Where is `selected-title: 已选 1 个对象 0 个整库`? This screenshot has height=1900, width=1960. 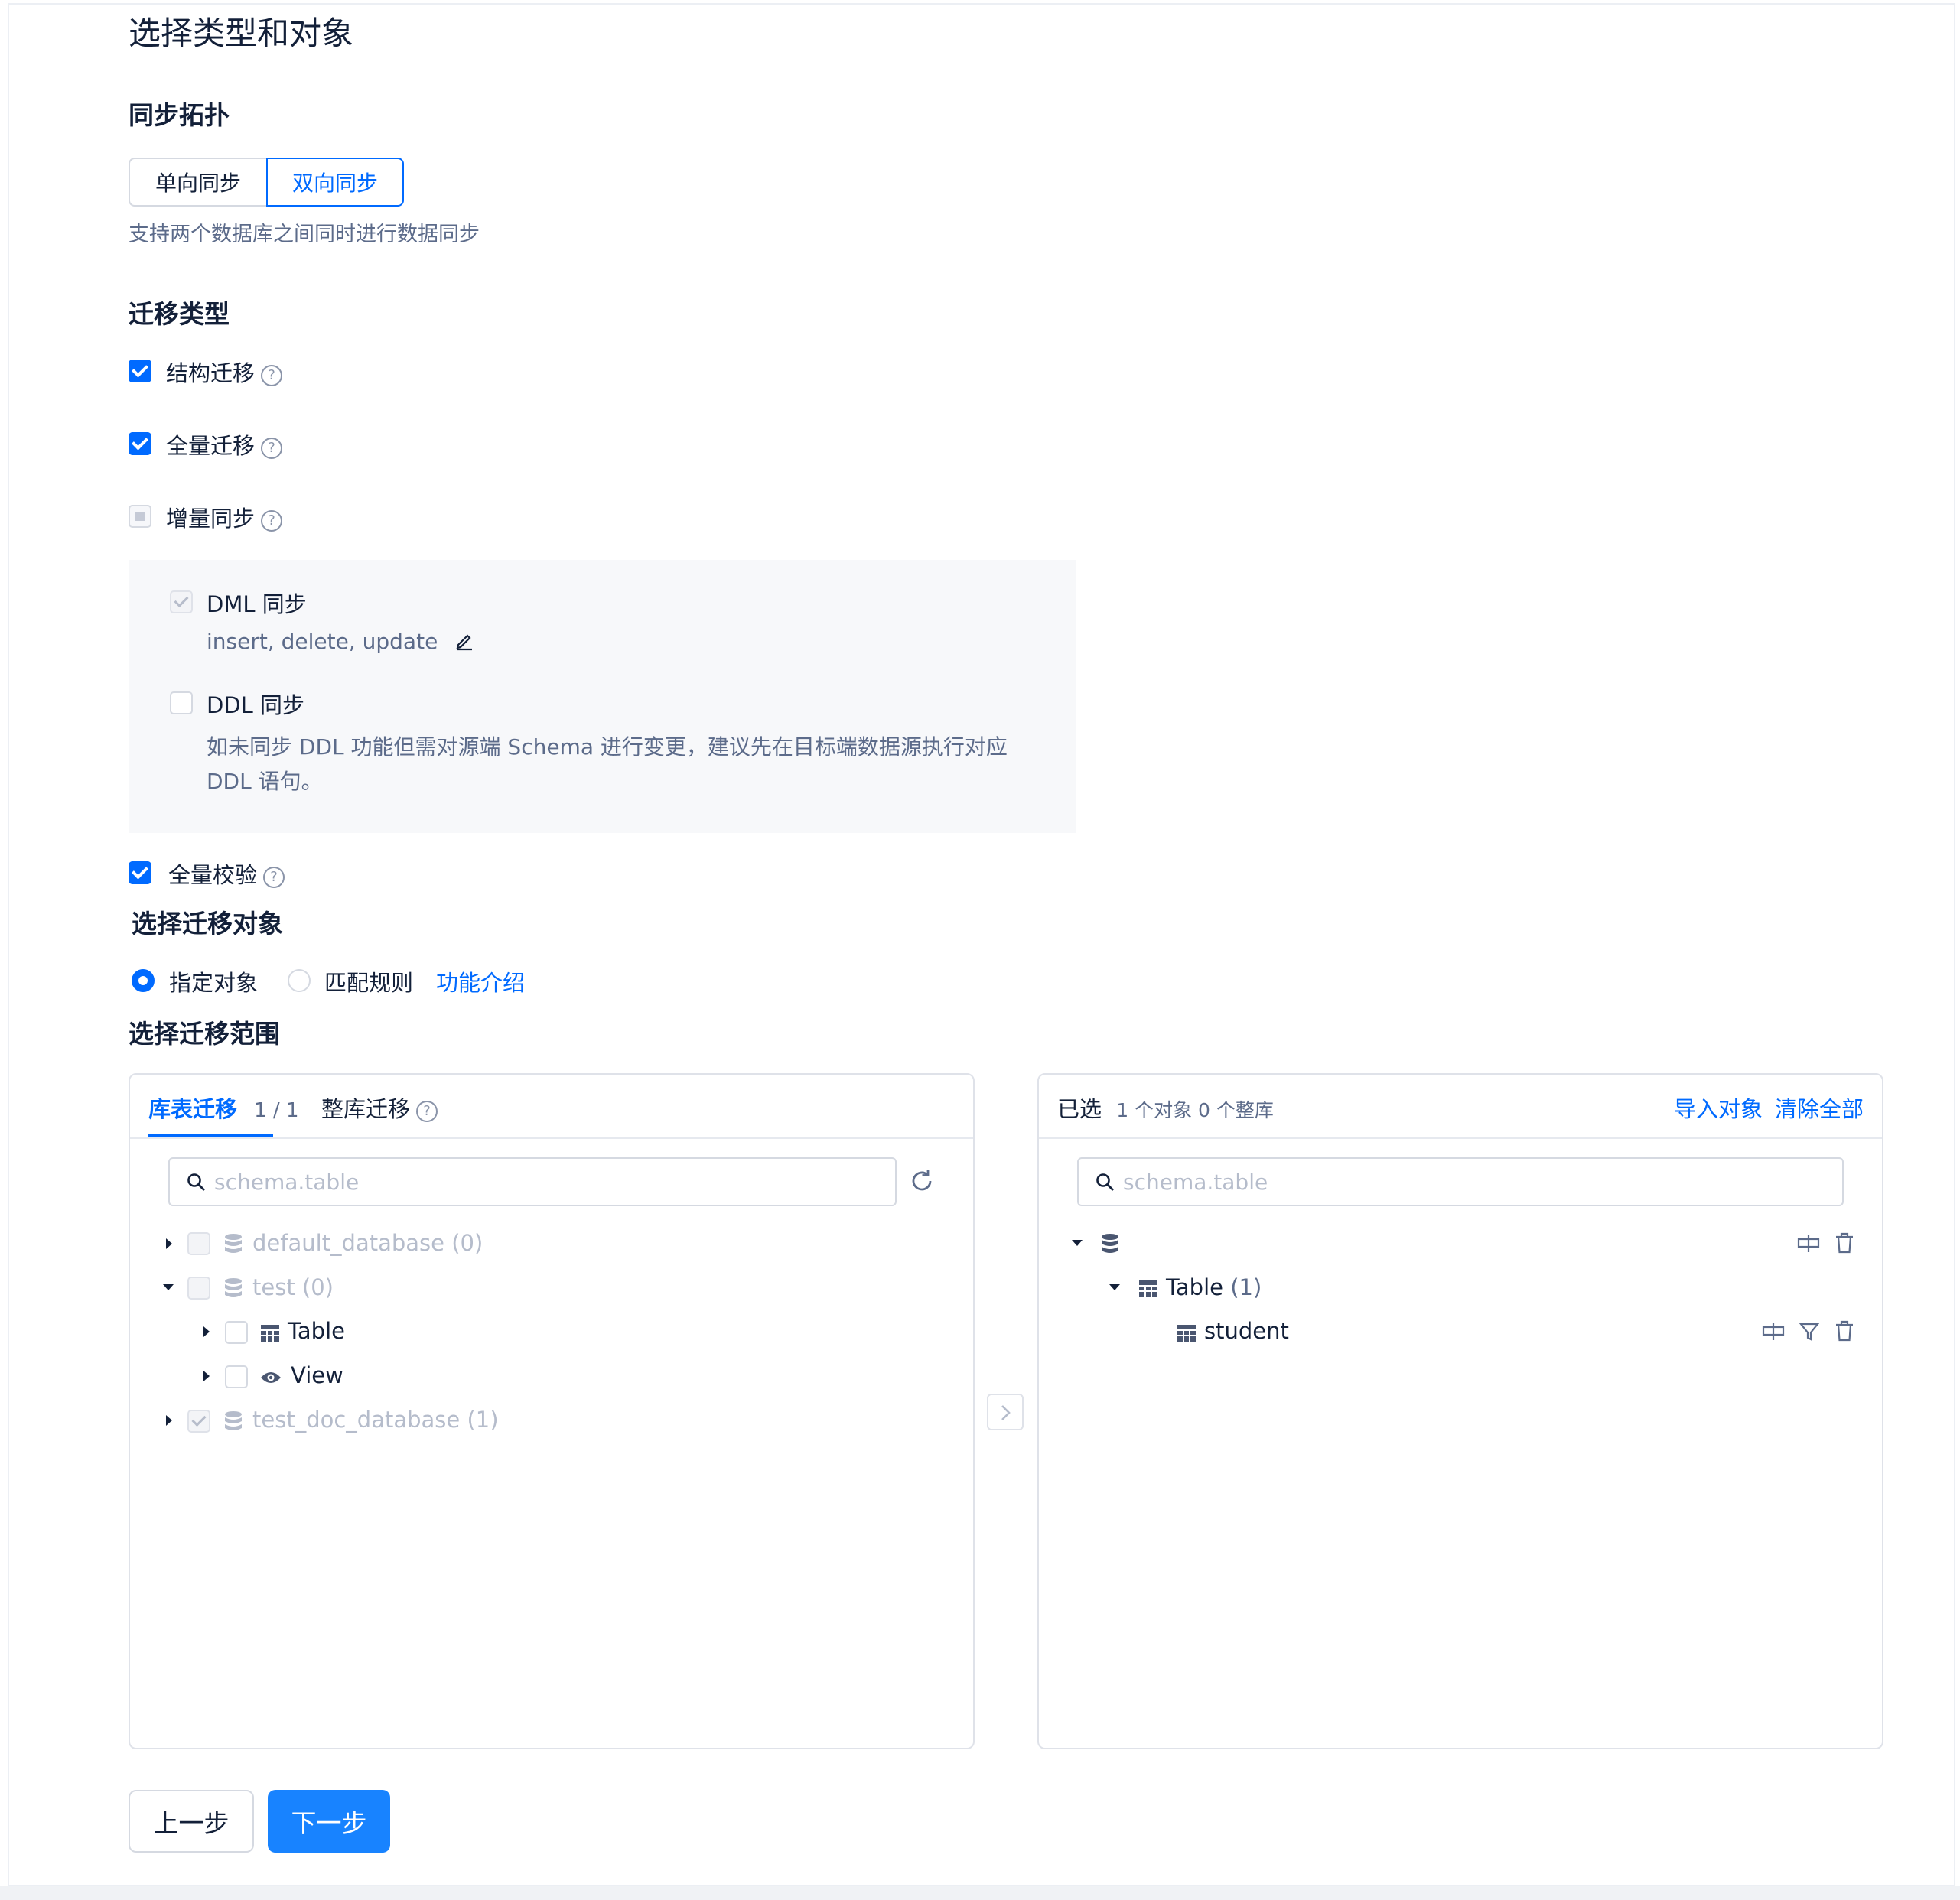
selected-title: 已选 1 个对象 0 个整库 is located at coordinates (1165, 1109).